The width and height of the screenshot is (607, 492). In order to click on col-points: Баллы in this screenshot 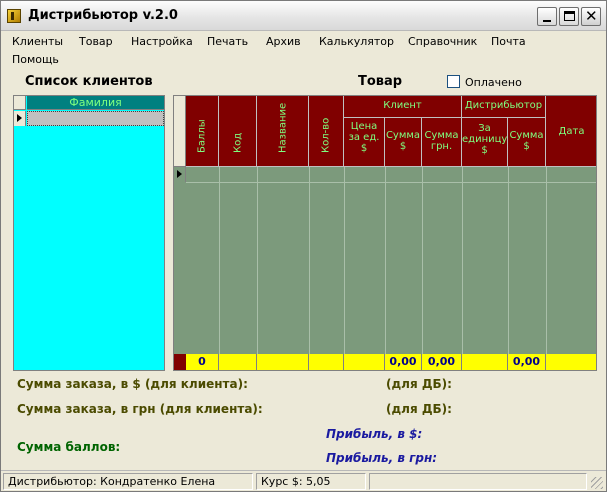, I will do `click(202, 131)`.